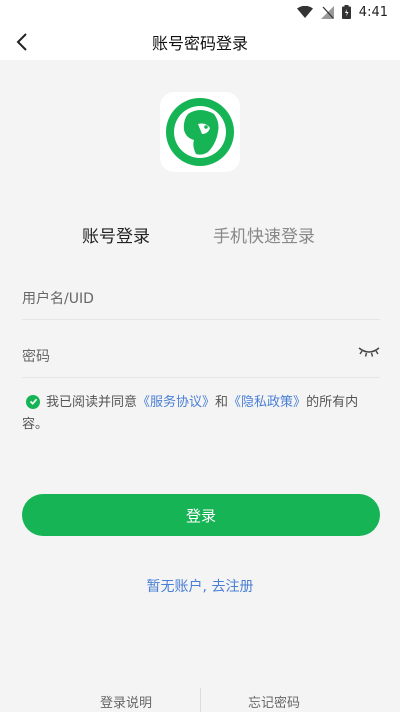  I want to click on privacy-policy-link: 《隐私政策》, so click(267, 402).